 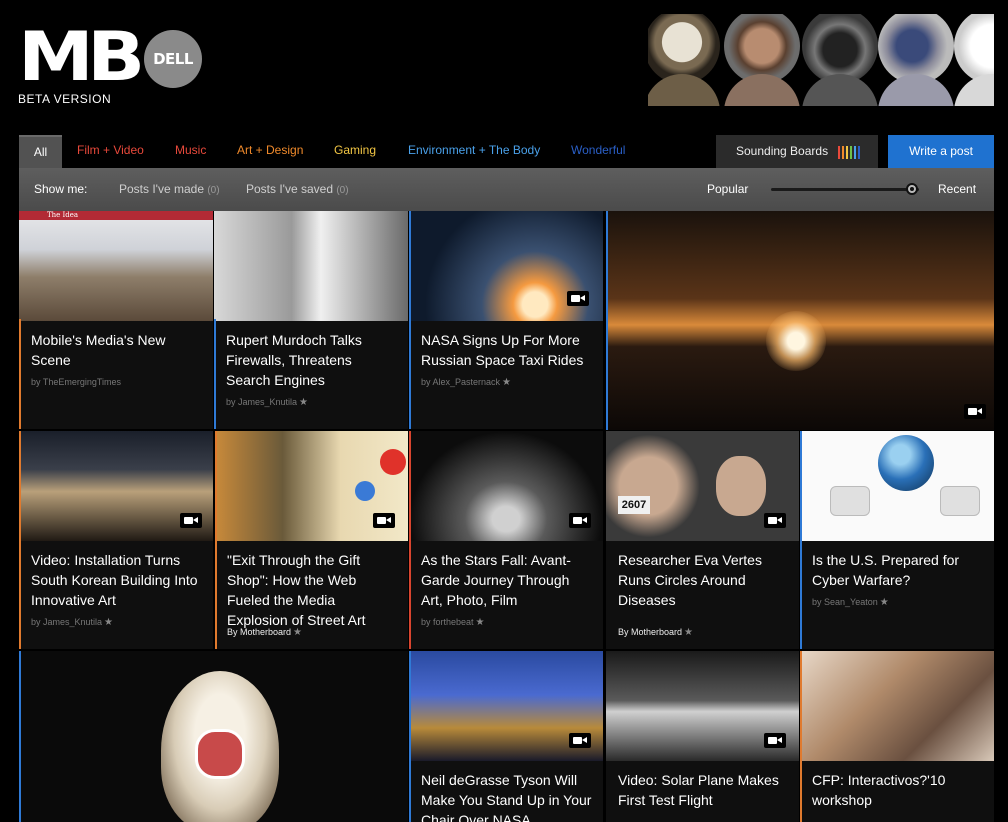 What do you see at coordinates (474, 151) in the screenshot?
I see `tab-environment-body: Environment + The Body` at bounding box center [474, 151].